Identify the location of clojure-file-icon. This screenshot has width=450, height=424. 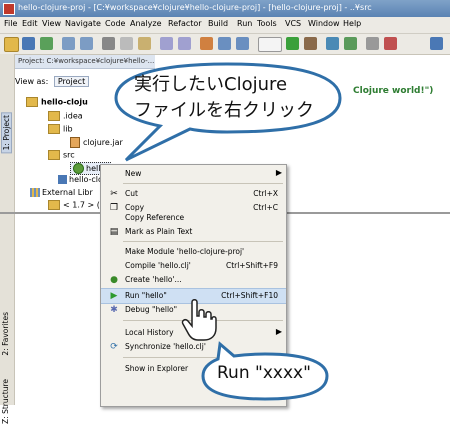
(78, 168).